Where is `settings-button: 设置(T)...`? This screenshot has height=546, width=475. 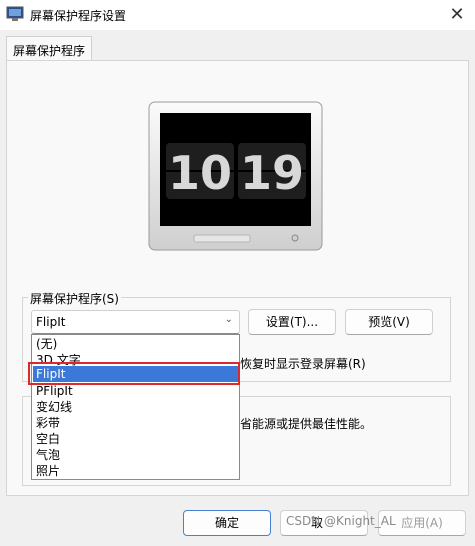
settings-button: 设置(T)... is located at coordinates (292, 322).